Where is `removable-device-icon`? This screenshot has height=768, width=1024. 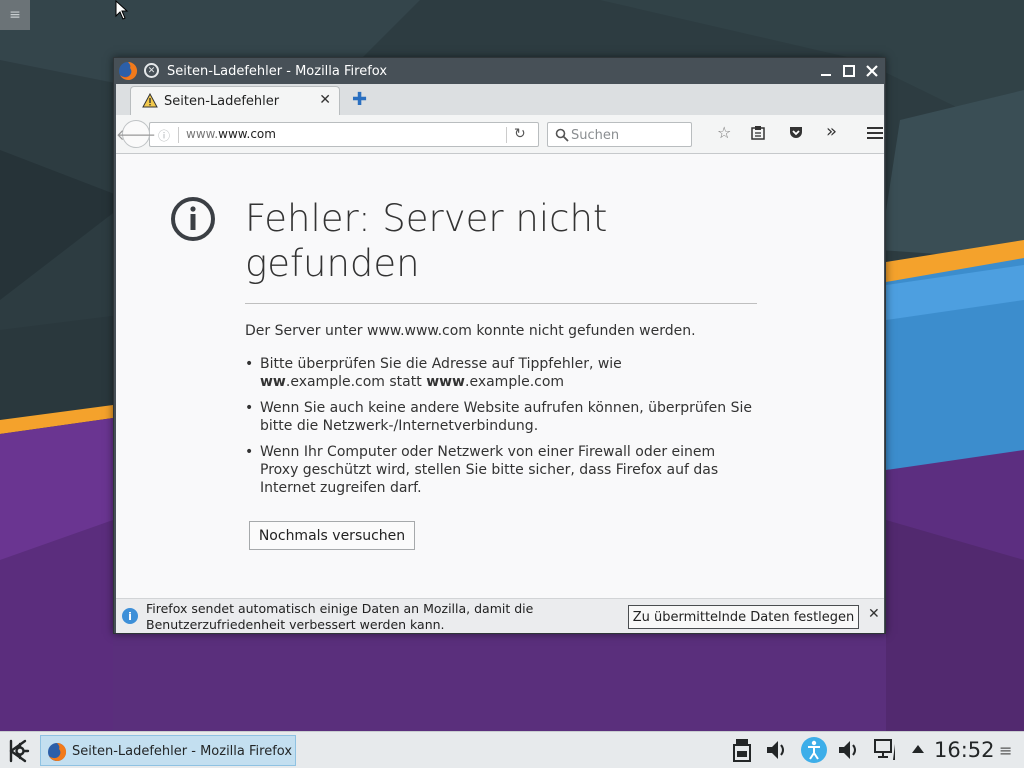
removable-device-icon is located at coordinates (742, 750).